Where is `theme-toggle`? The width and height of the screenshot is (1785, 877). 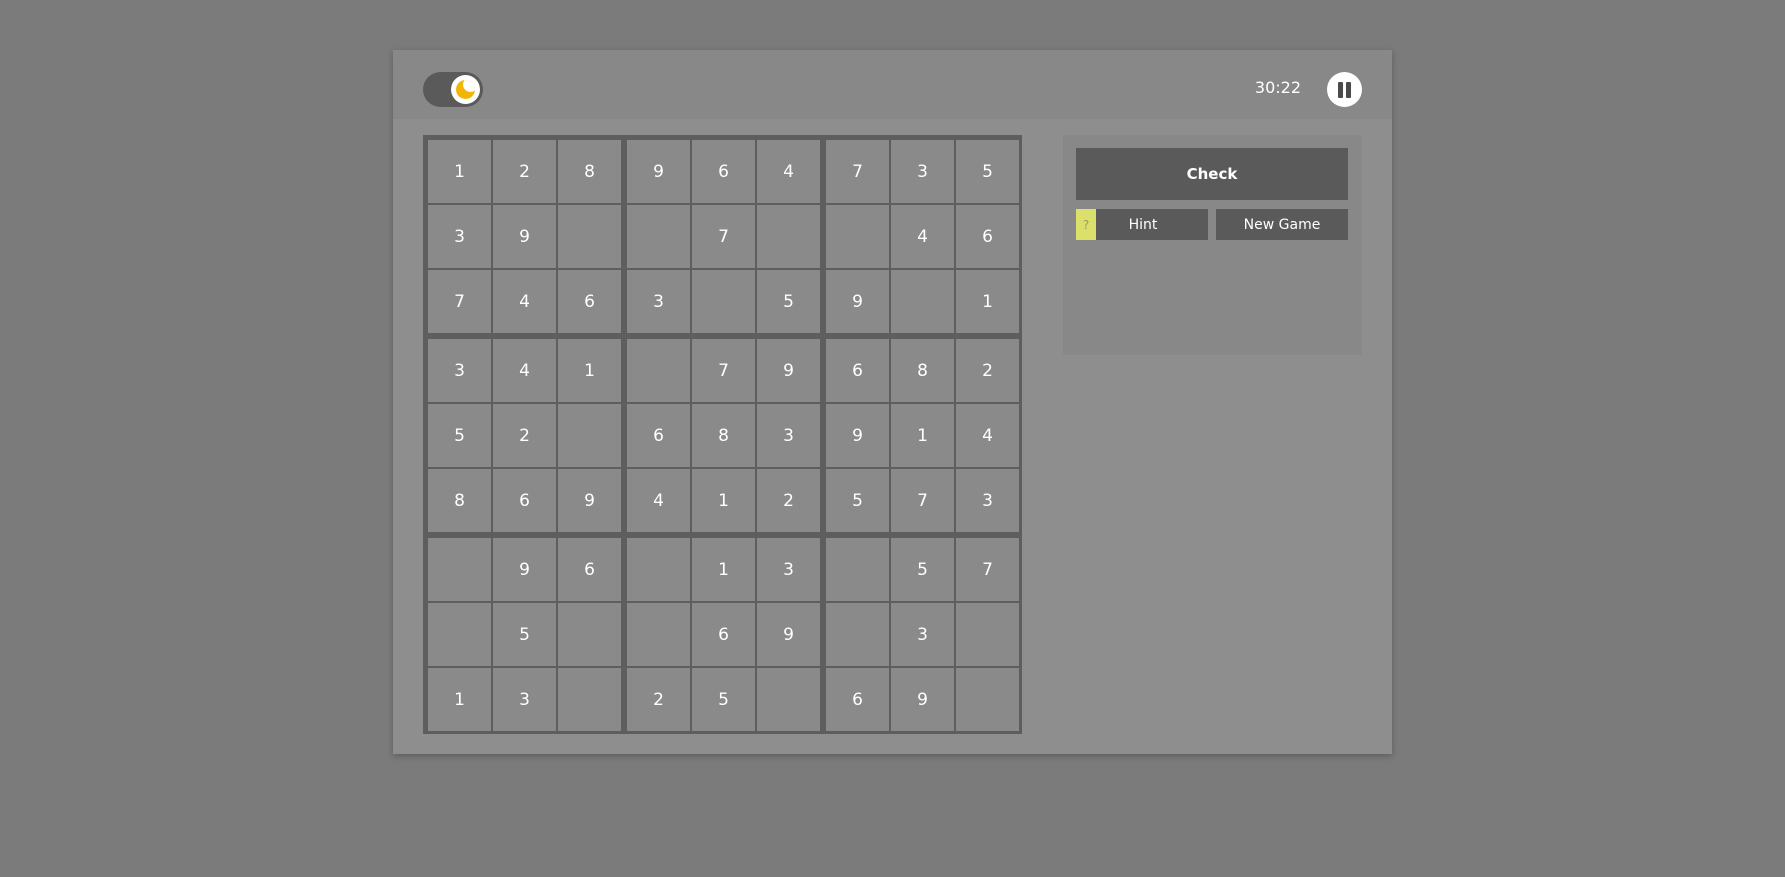 theme-toggle is located at coordinates (453, 89).